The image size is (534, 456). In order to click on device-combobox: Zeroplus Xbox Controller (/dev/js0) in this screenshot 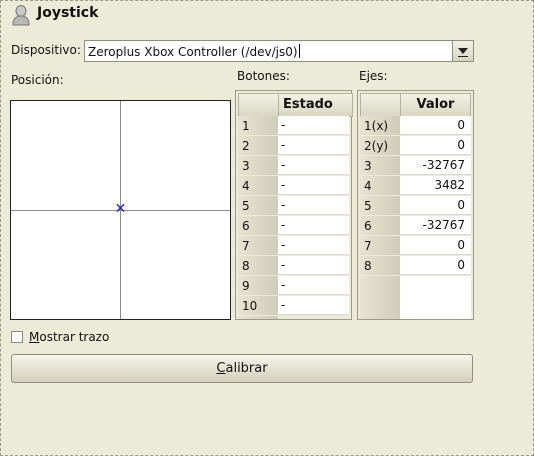, I will do `click(279, 51)`.